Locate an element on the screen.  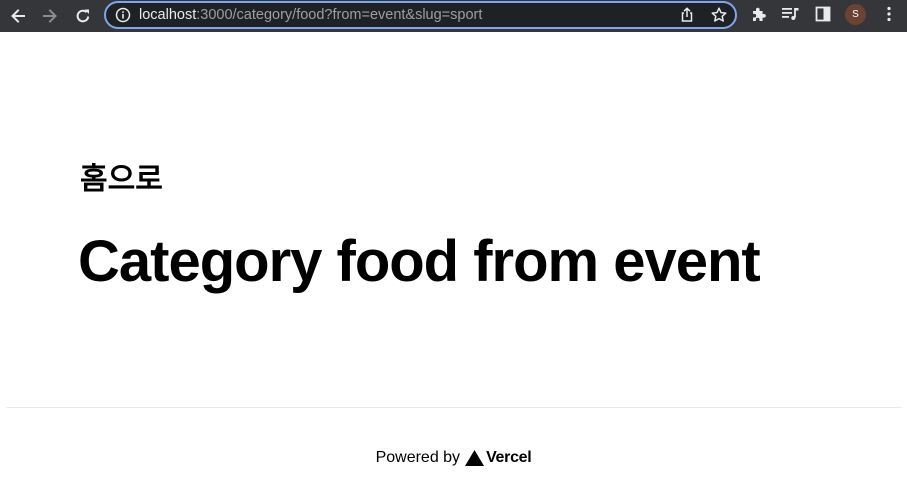
vercel-wordmark: Vercel is located at coordinates (509, 457).